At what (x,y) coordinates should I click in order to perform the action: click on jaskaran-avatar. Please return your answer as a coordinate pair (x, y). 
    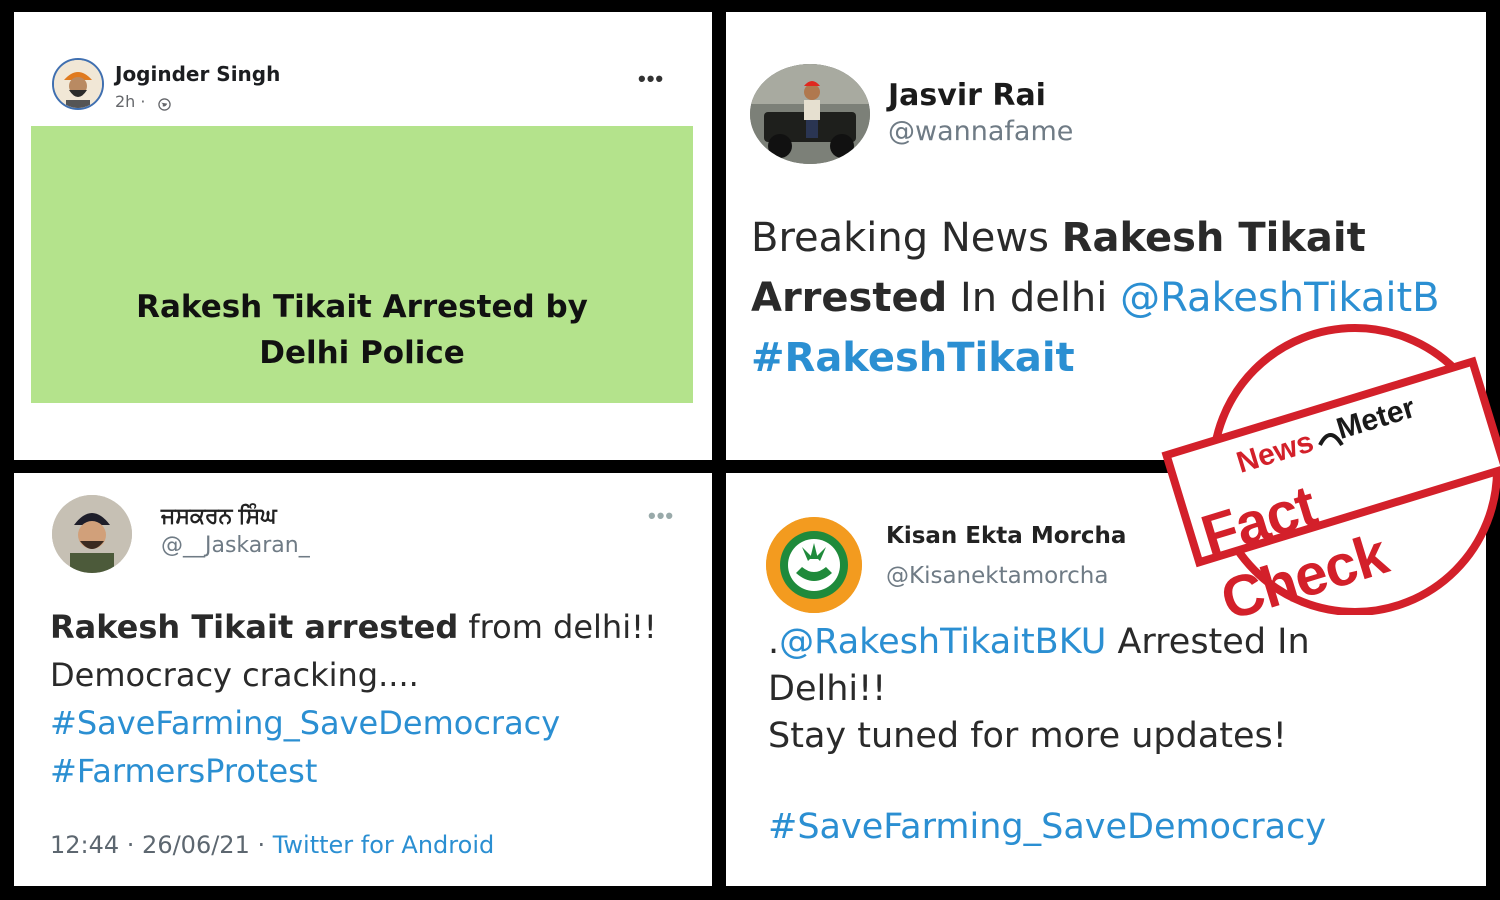
    Looking at the image, I should click on (92, 534).